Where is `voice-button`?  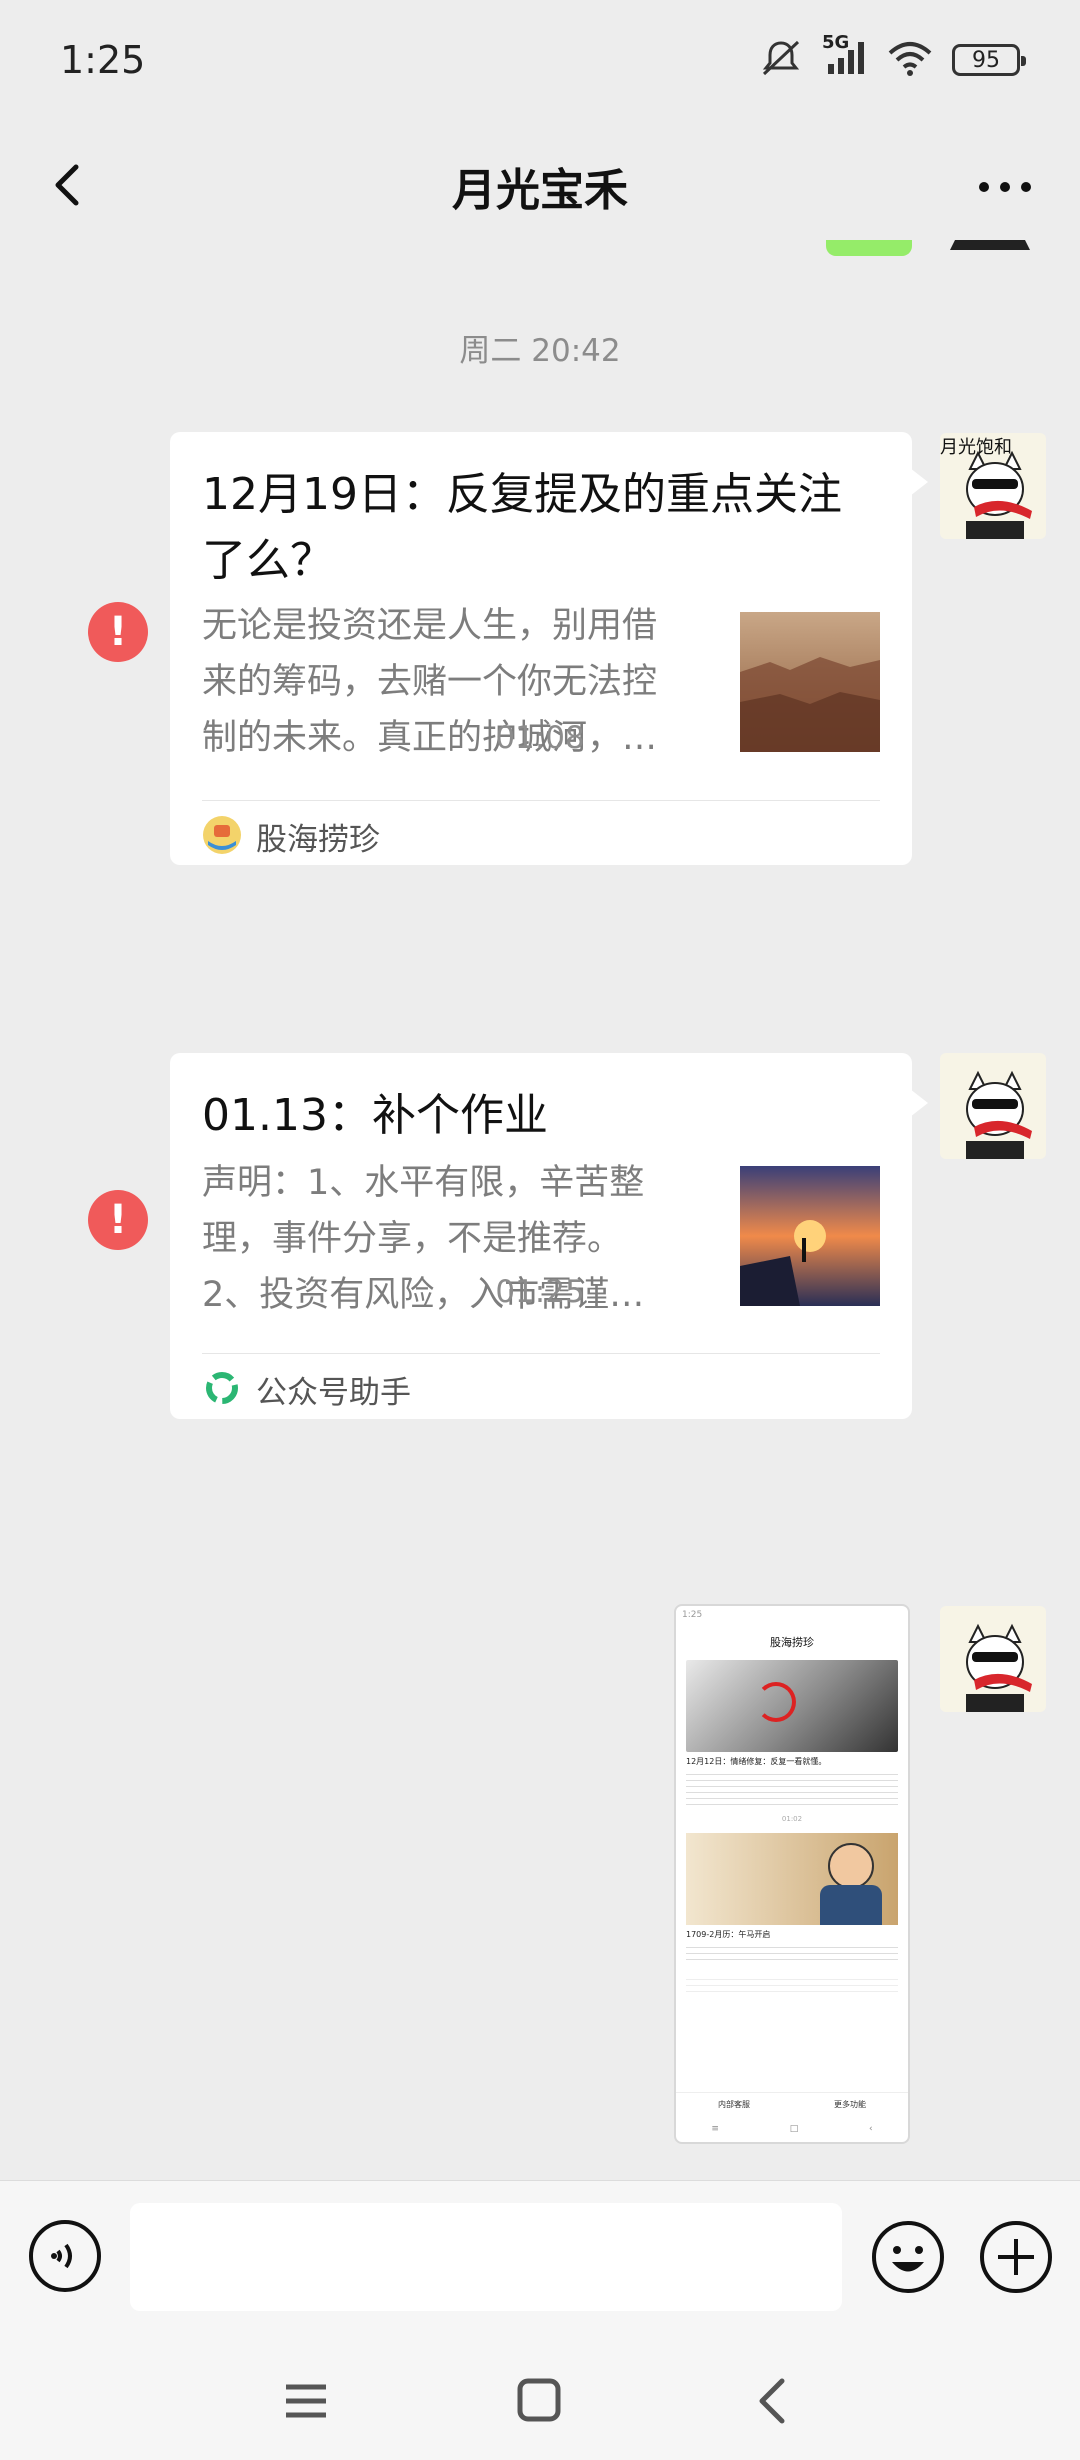 voice-button is located at coordinates (65, 2256).